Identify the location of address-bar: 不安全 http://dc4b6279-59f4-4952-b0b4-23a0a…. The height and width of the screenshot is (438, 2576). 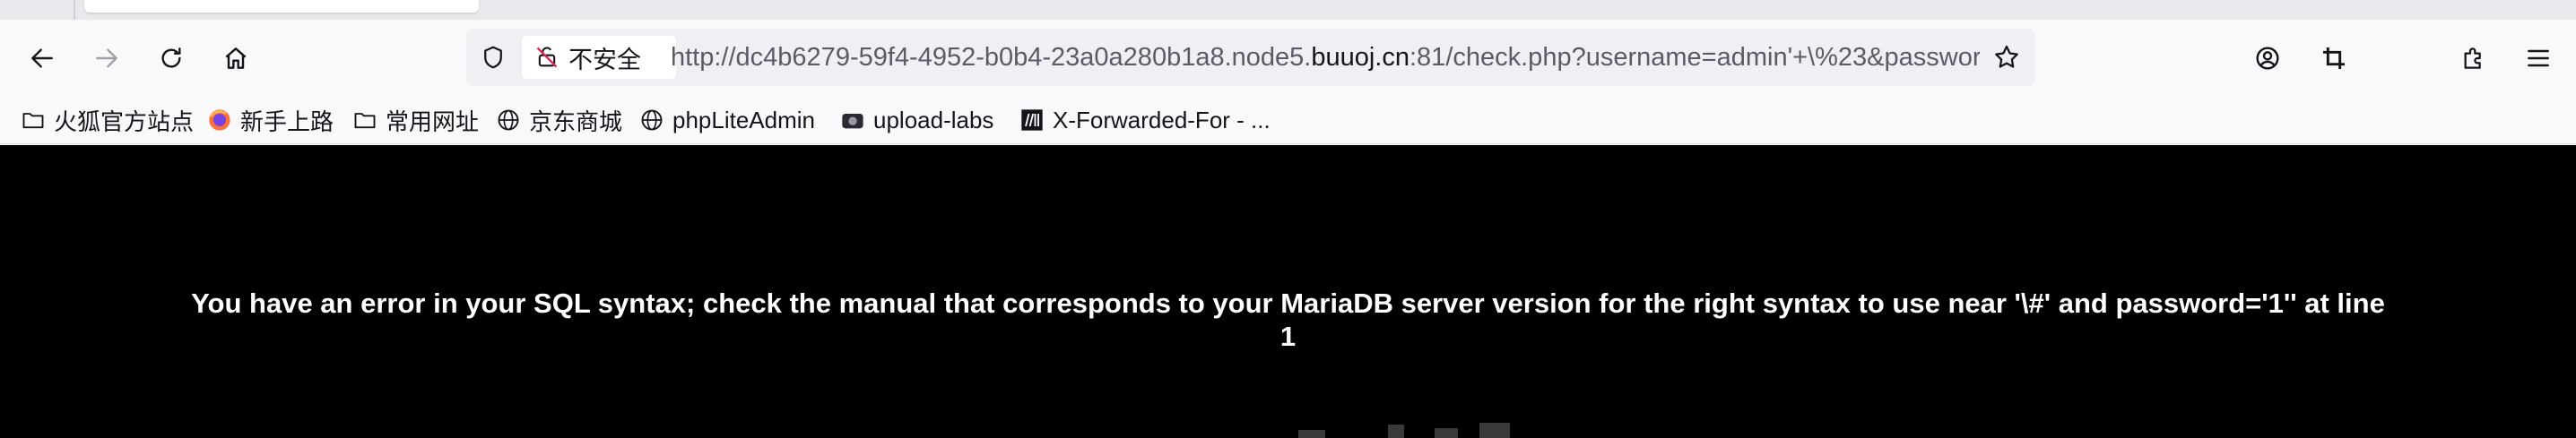
(1250, 58).